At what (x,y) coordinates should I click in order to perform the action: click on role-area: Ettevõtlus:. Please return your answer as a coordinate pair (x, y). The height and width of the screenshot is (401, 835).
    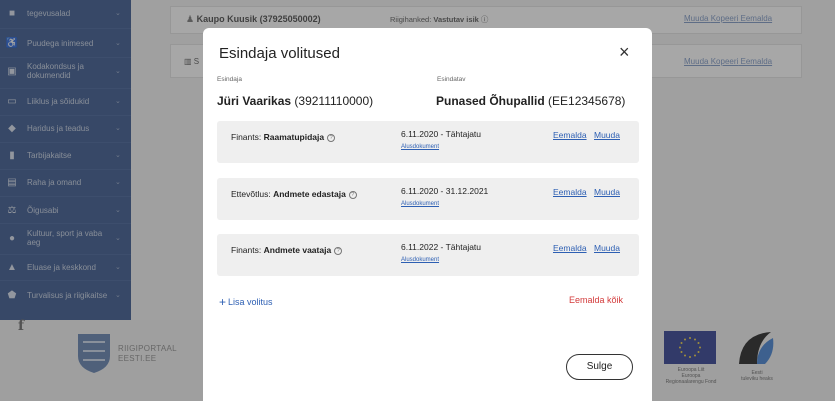
    Looking at the image, I should click on (251, 194).